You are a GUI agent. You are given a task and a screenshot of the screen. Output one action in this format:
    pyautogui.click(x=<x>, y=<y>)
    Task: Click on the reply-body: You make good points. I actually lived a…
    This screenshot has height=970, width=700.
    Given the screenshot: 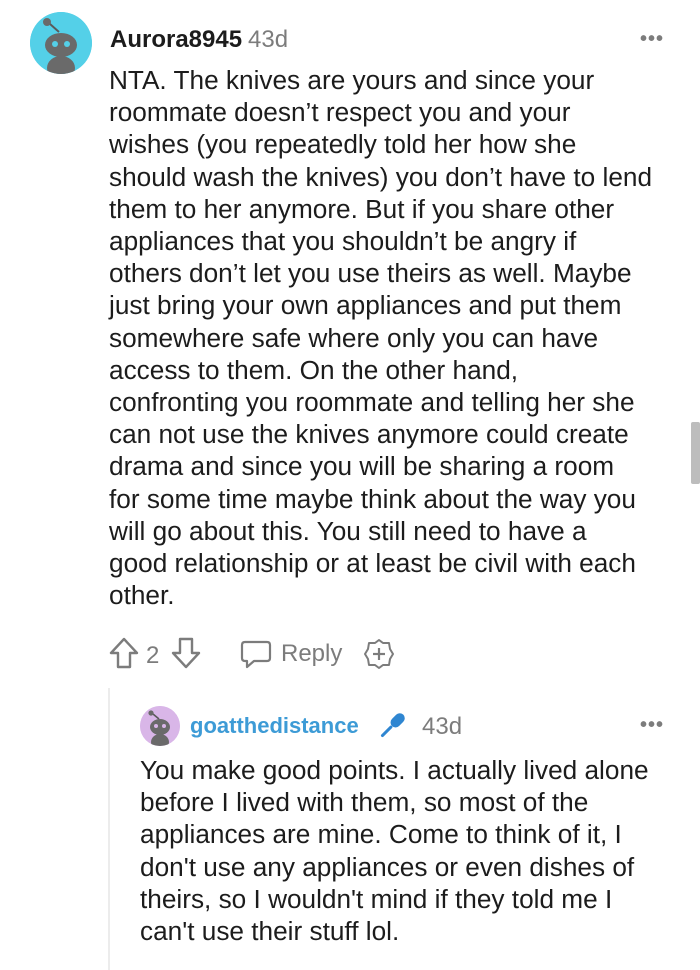 What is the action you would take?
    pyautogui.click(x=394, y=851)
    